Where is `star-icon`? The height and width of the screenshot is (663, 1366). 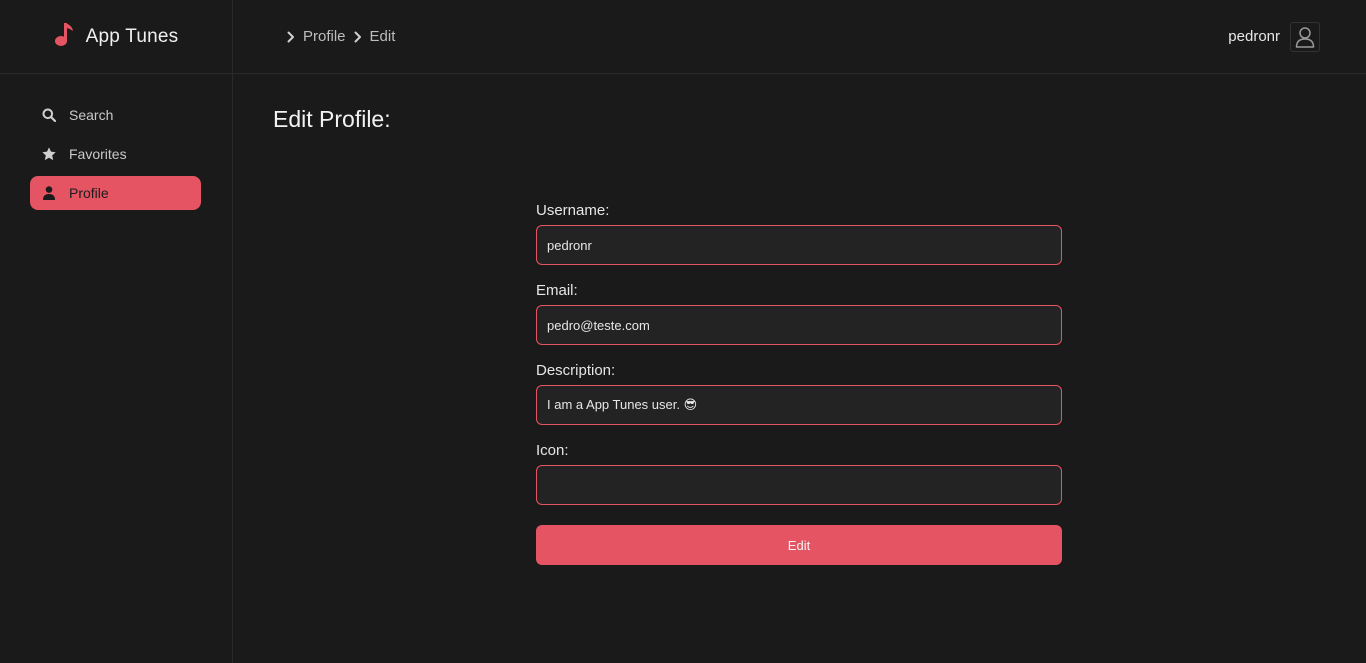
star-icon is located at coordinates (49, 154).